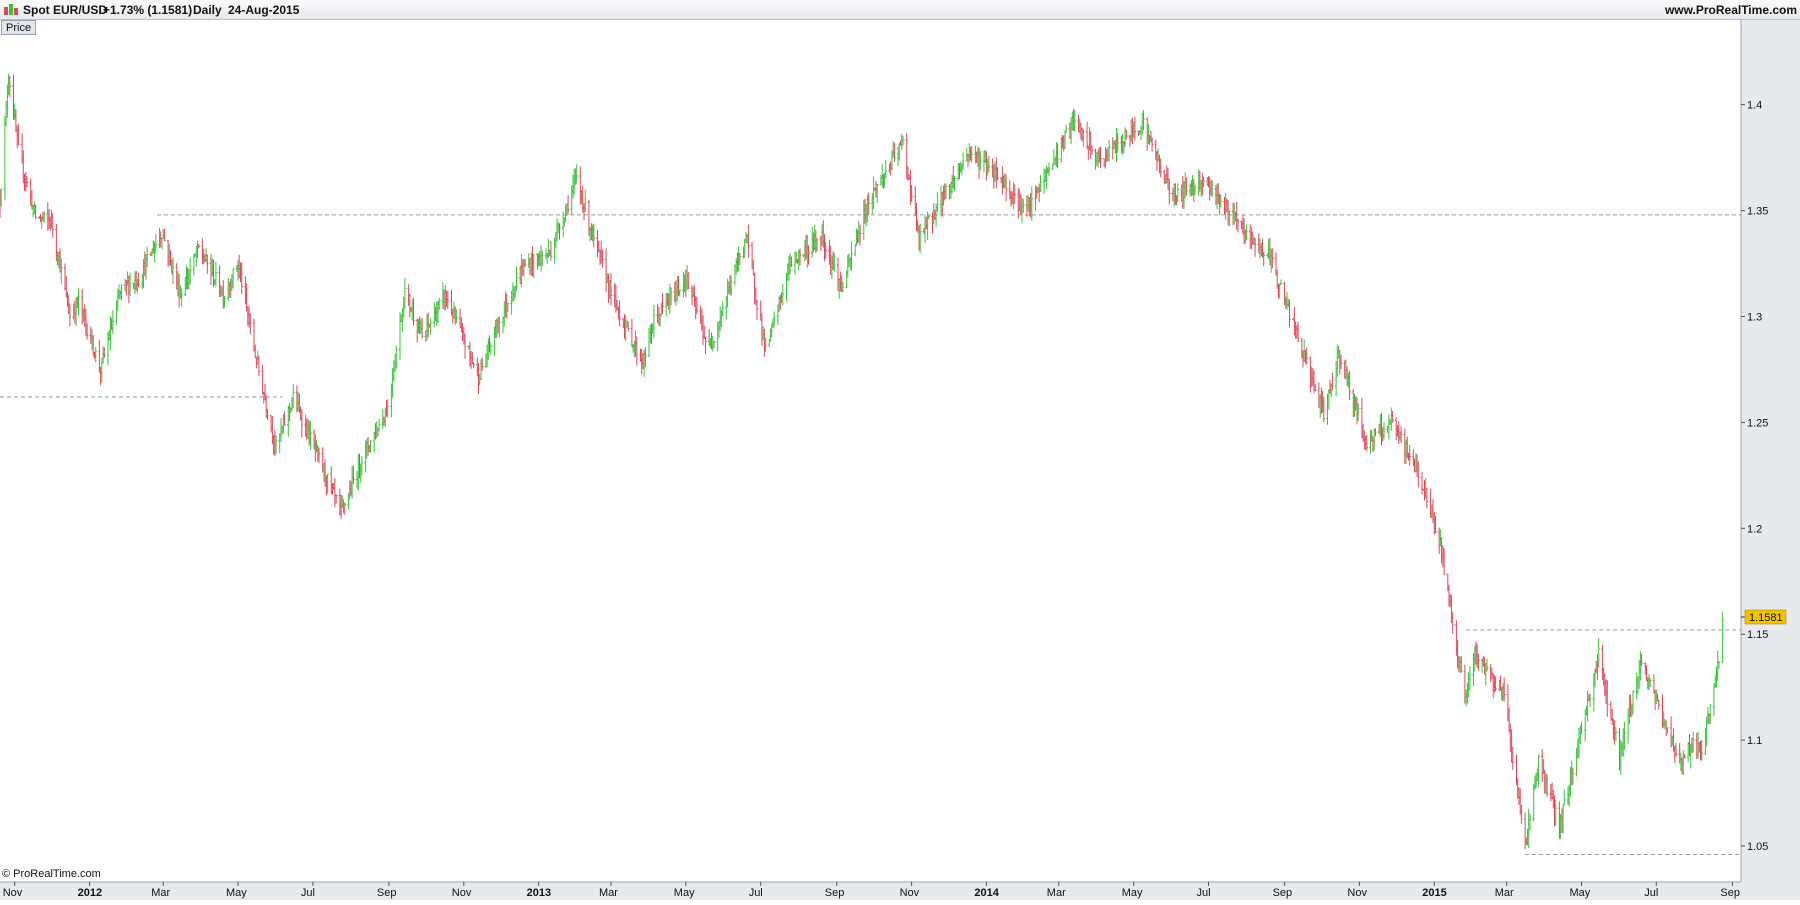 The height and width of the screenshot is (905, 1800). I want to click on last-price-label: 1.1581, so click(1766, 618).